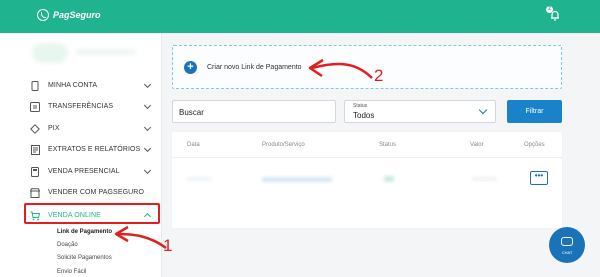  I want to click on sidebar-item-label: EXTRATOS E RELATÓRIOS, so click(94, 149).